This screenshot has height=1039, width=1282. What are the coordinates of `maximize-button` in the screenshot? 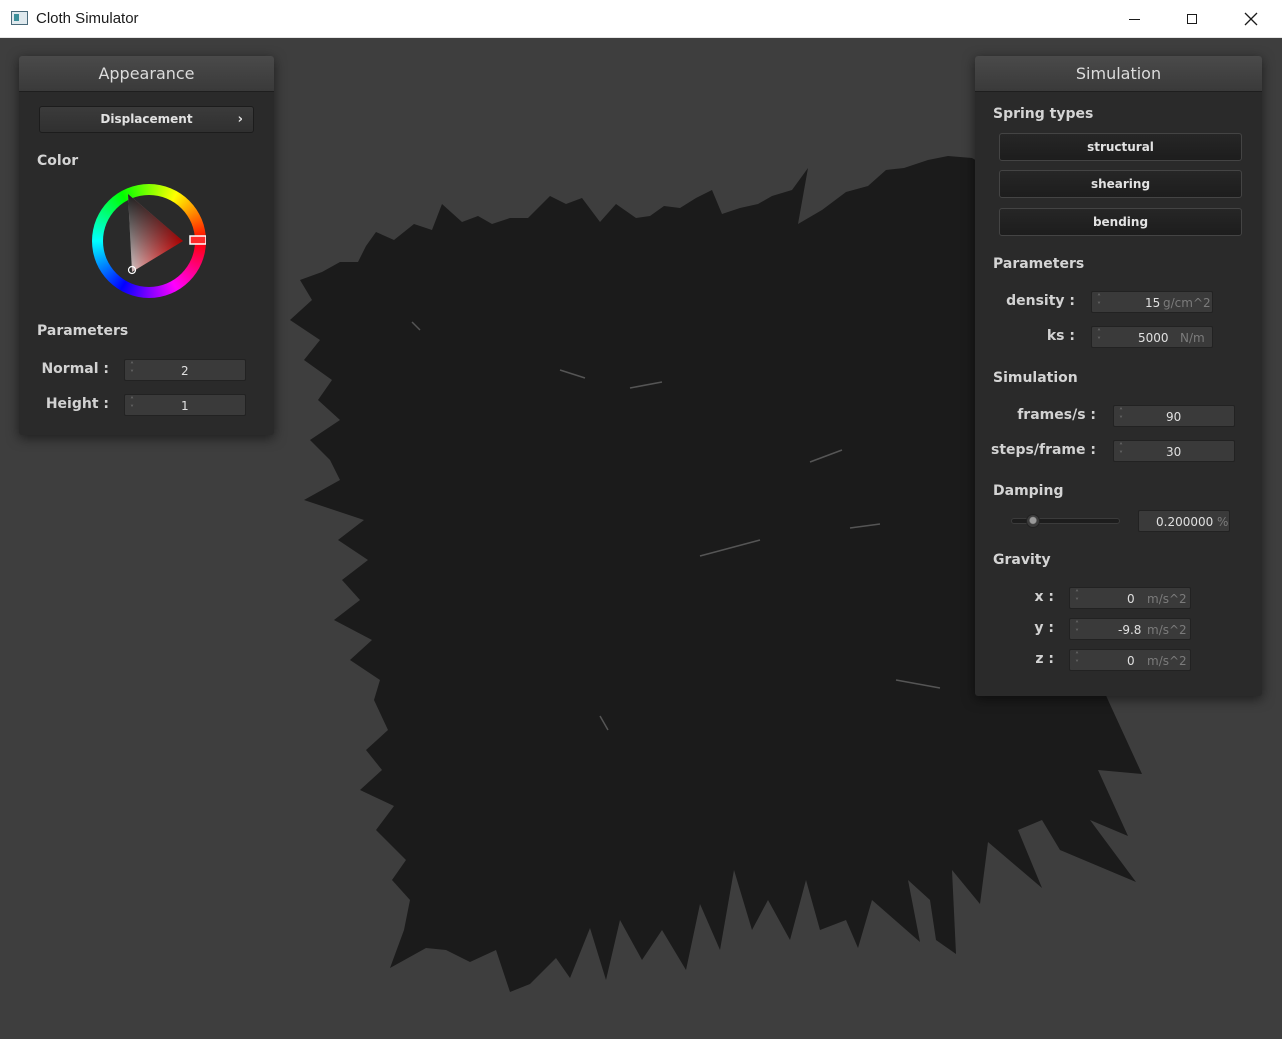 It's located at (1192, 19).